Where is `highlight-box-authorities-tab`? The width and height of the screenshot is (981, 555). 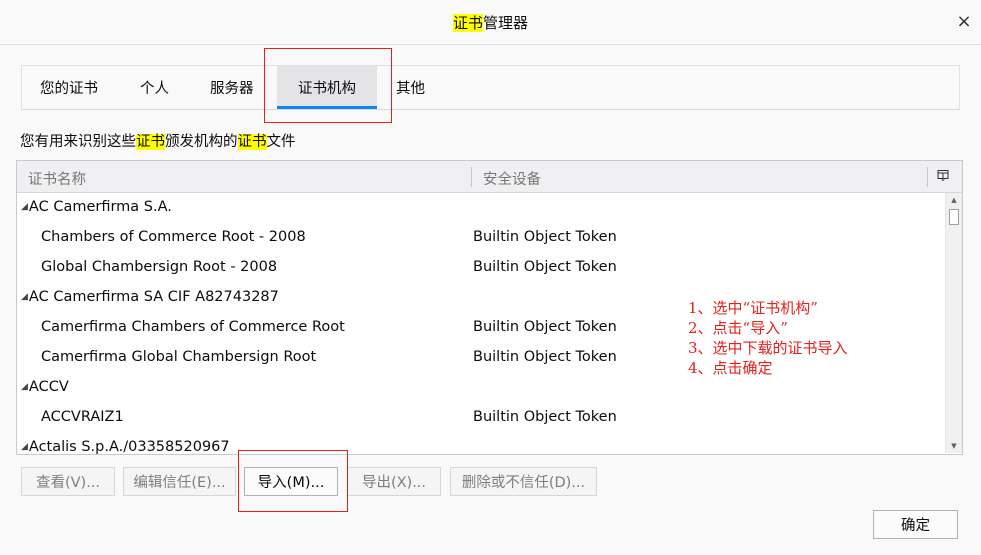
highlight-box-authorities-tab is located at coordinates (328, 85).